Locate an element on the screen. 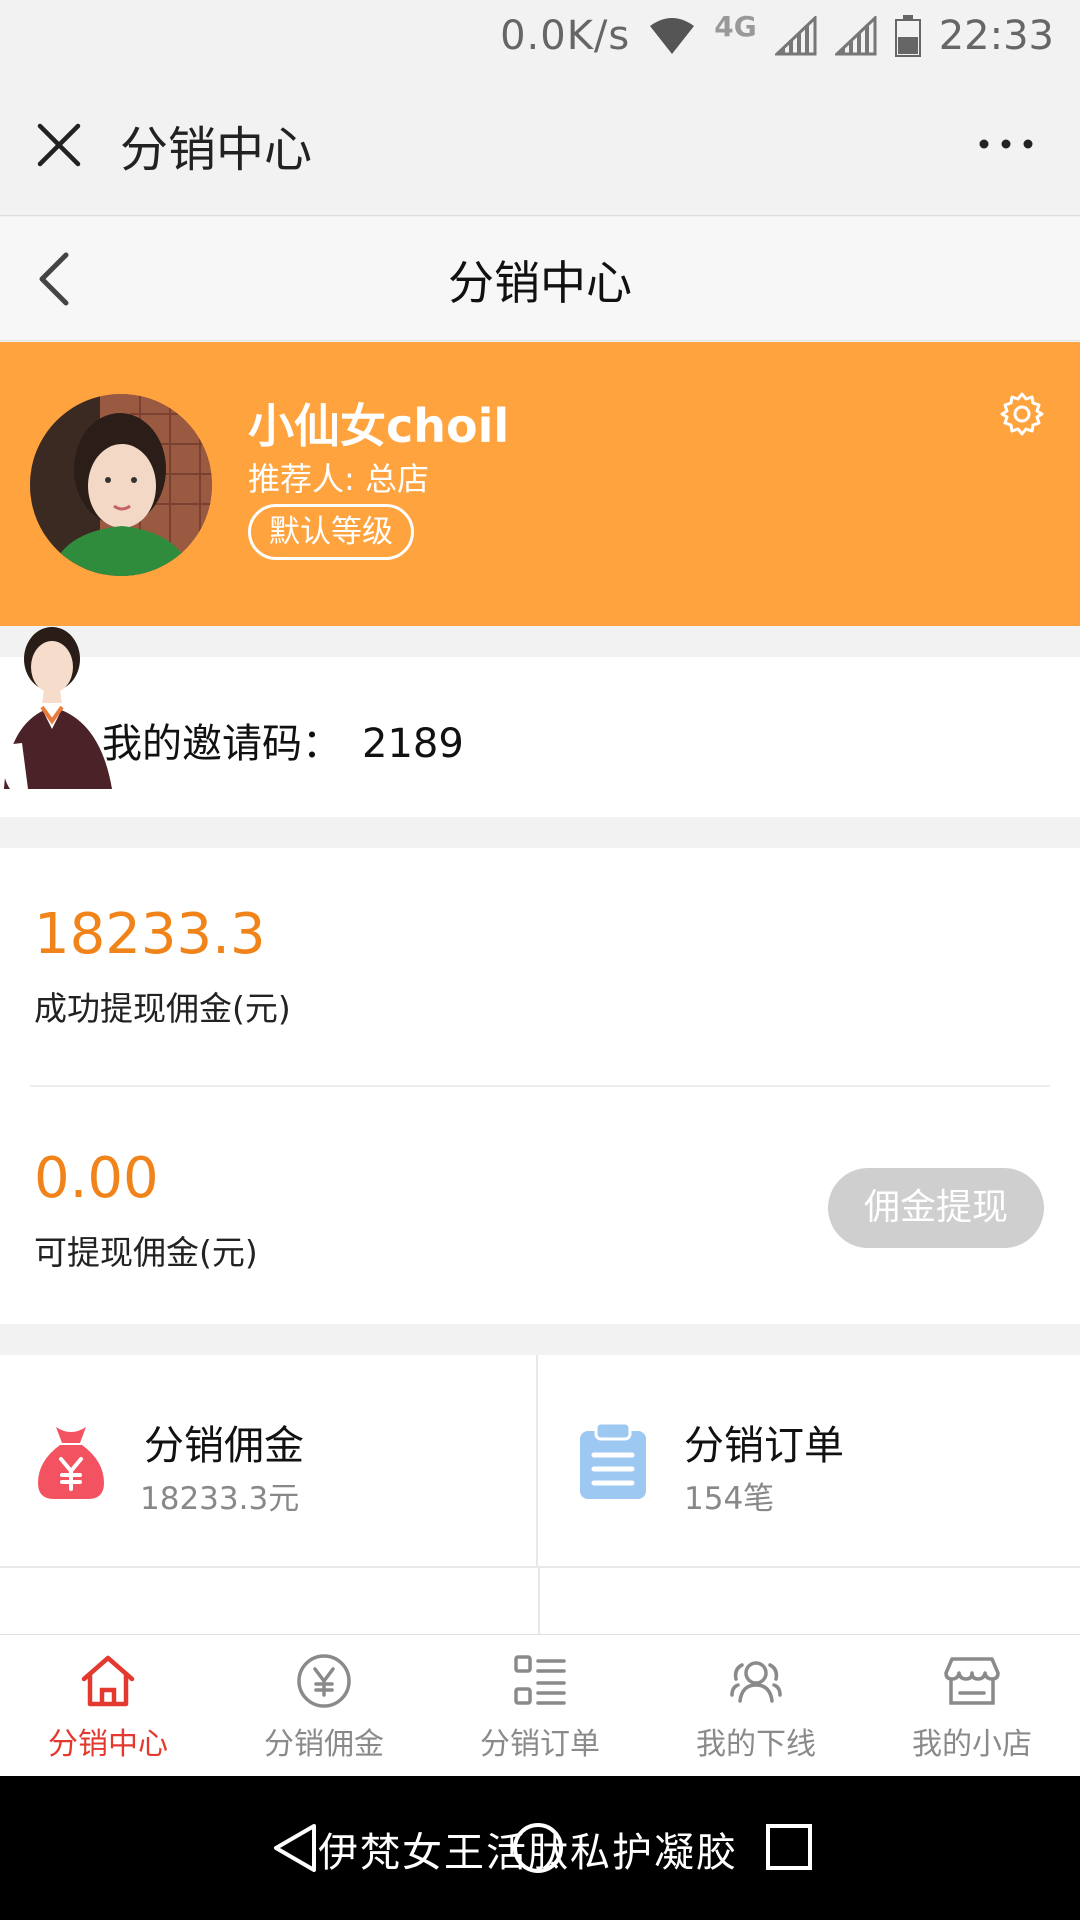  stat-orders-card: 分销订单 154笔 is located at coordinates (809, 1460).